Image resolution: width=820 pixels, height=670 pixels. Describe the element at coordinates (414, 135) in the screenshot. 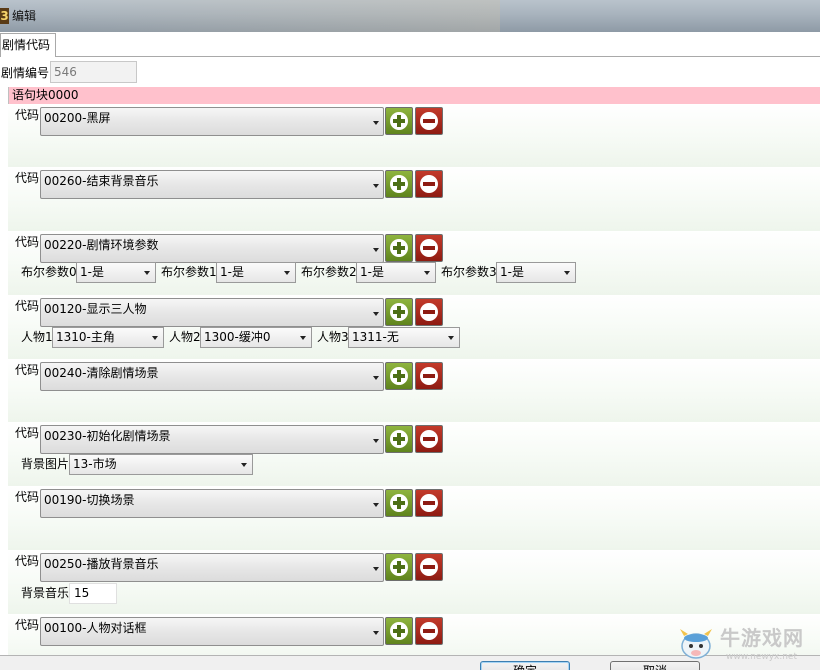

I see `code-row: 代码 00200-黑屏` at that location.